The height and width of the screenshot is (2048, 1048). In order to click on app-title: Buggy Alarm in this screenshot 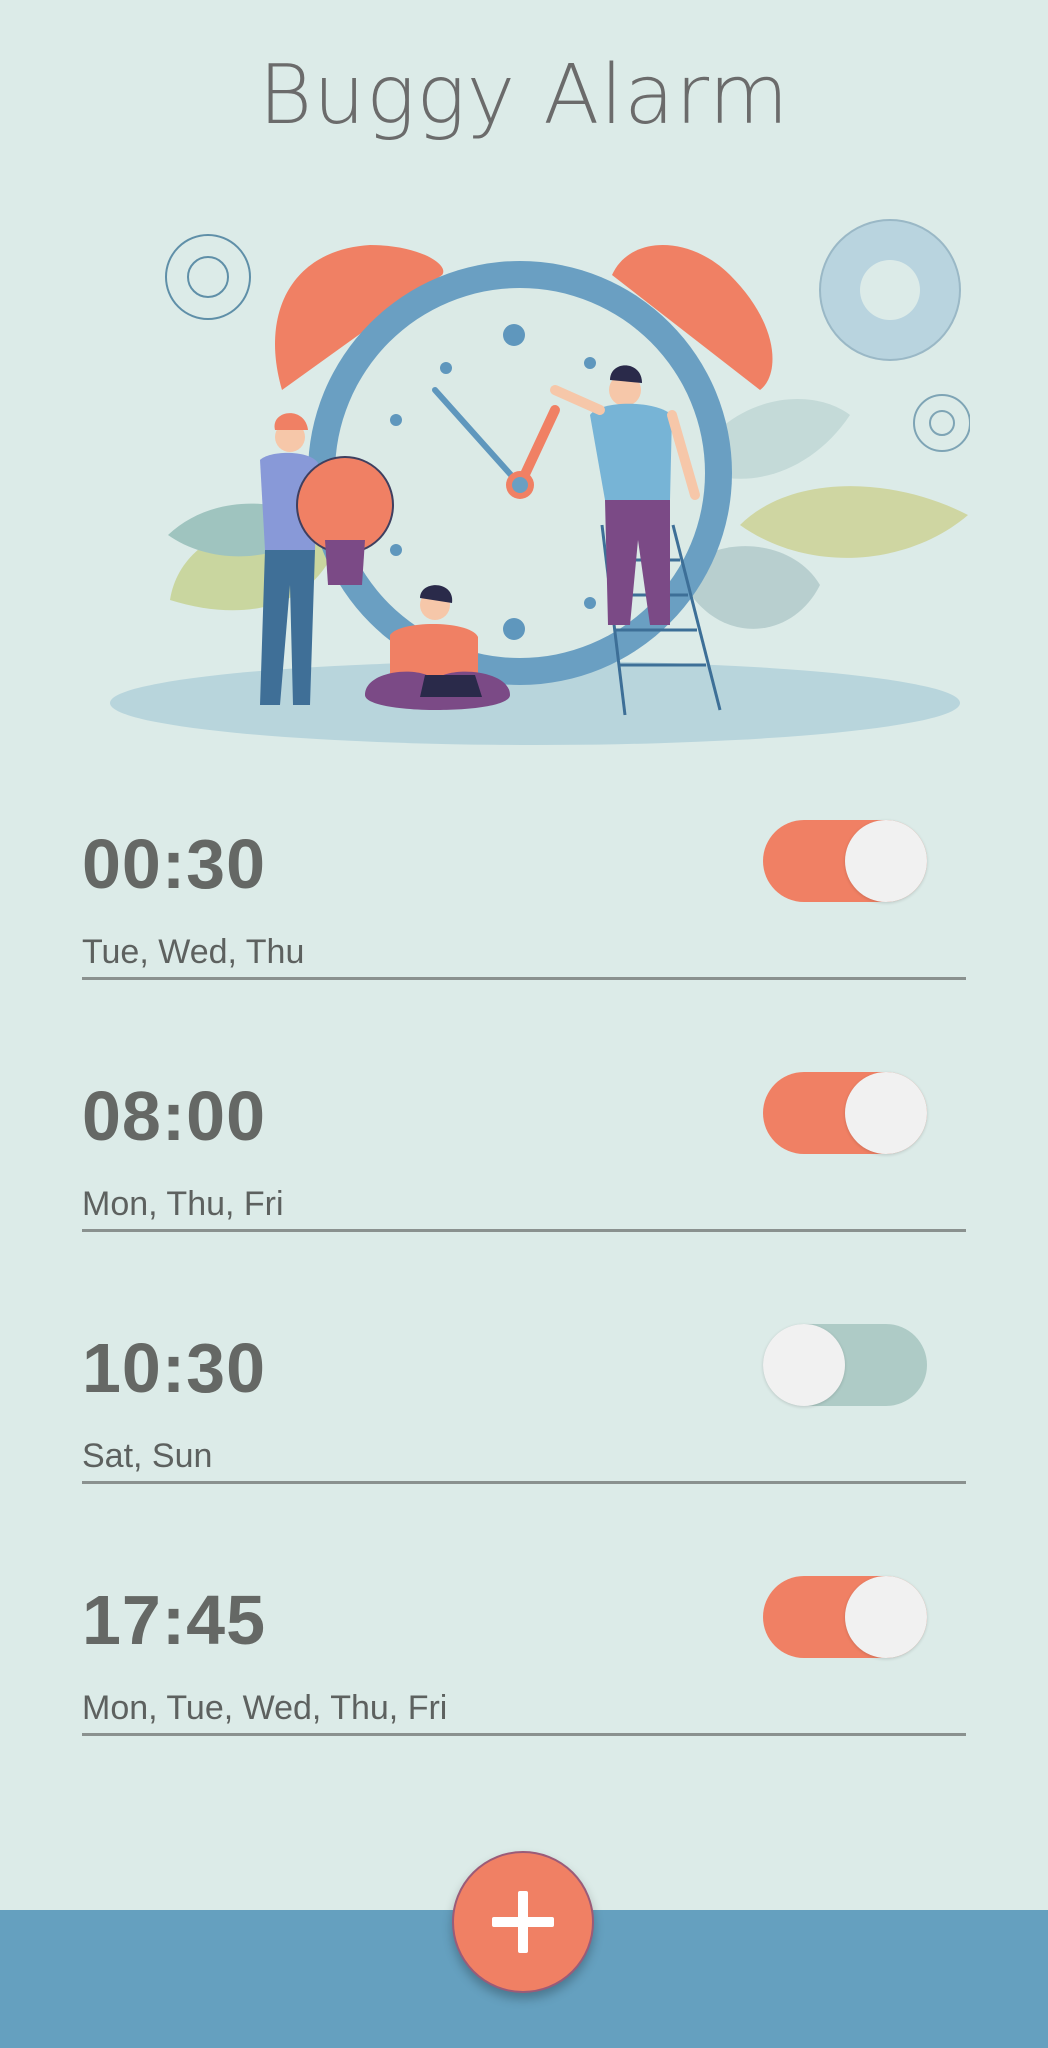, I will do `click(524, 95)`.